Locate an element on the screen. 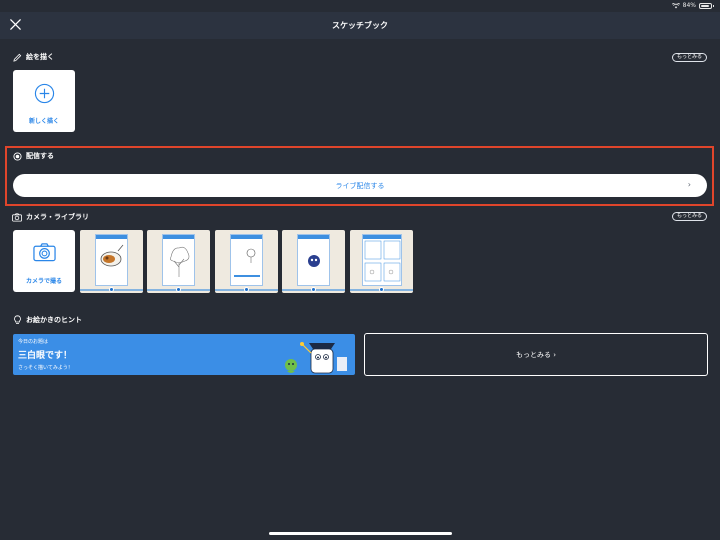 This screenshot has width=720, height=540. status-bar: 84% is located at coordinates (360, 6).